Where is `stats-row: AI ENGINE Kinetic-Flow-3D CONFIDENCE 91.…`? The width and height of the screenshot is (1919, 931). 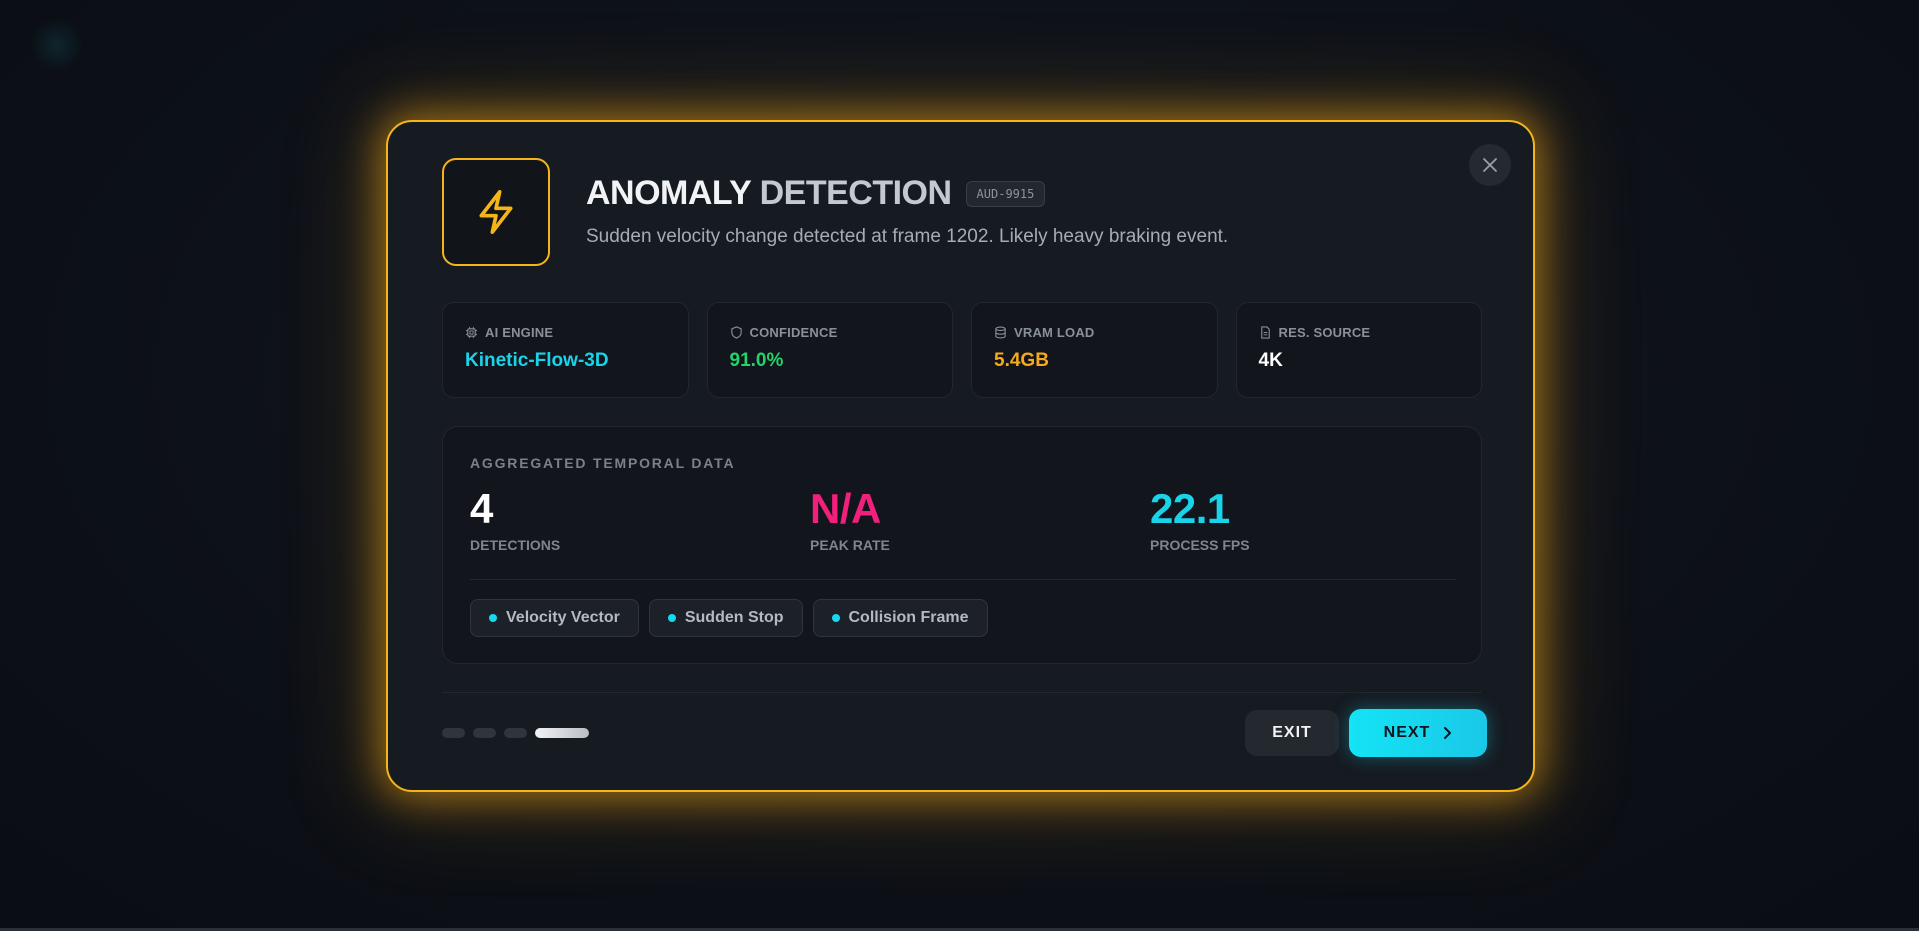 stats-row: AI ENGINE Kinetic-Flow-3D CONFIDENCE 91.… is located at coordinates (962, 350).